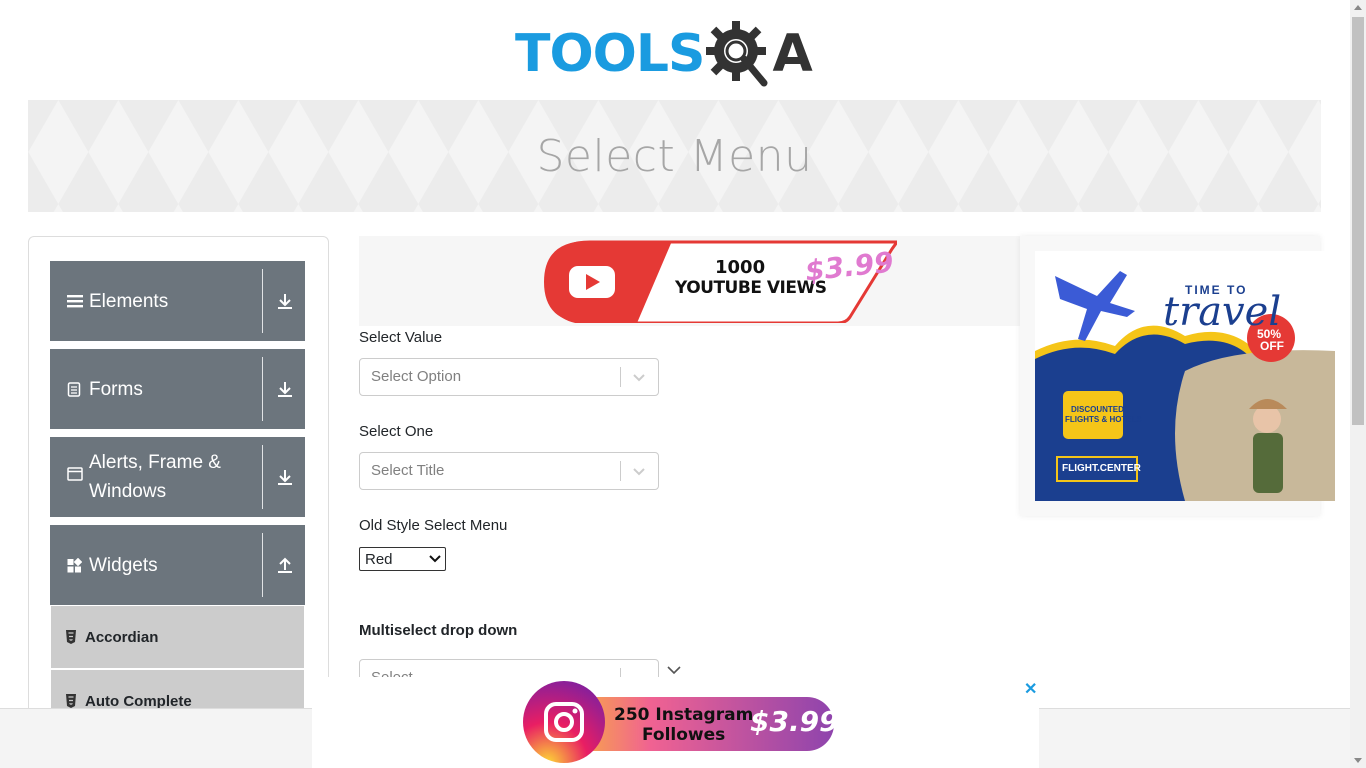 The width and height of the screenshot is (1366, 768). I want to click on youtube-ad-line2: YOUTUBE VIEWS, so click(751, 288).